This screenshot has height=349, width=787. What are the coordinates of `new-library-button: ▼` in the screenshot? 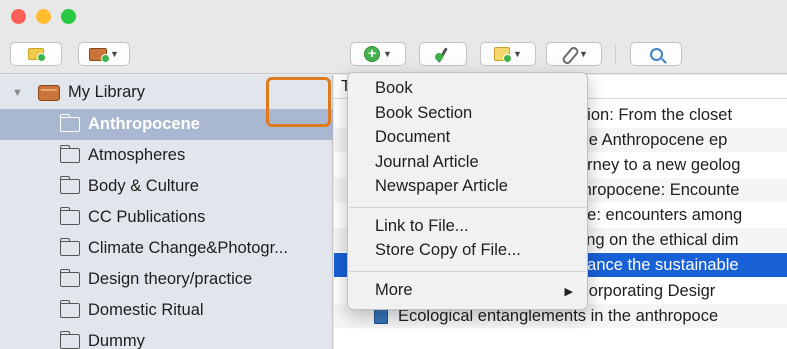 It's located at (104, 54).